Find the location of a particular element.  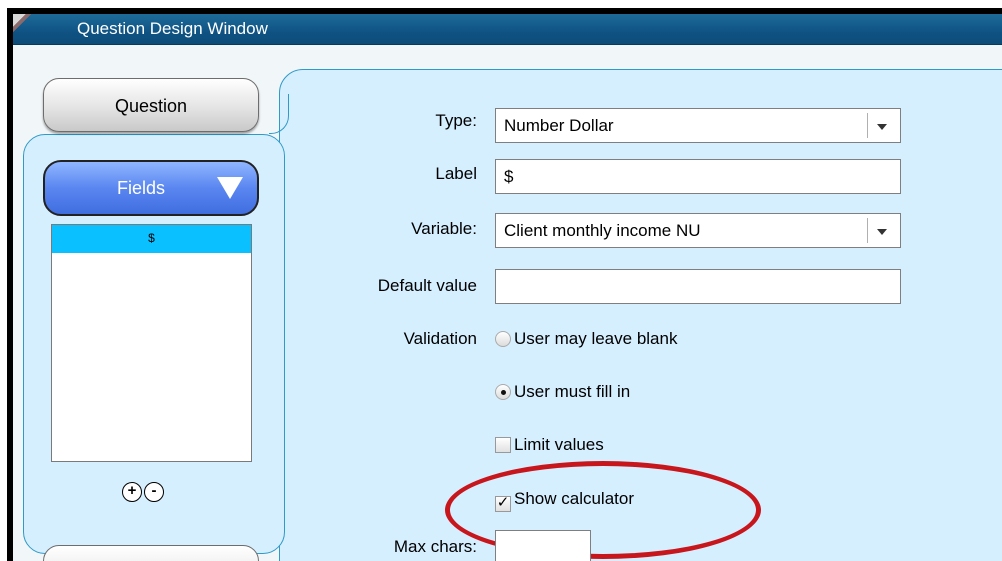

validation-option-label: User may leave blank is located at coordinates (596, 338).